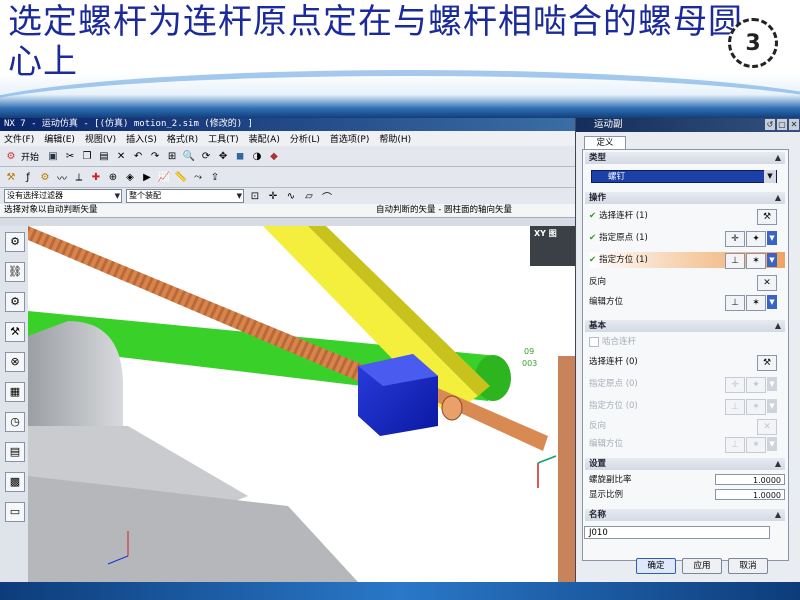 This screenshot has width=800, height=600. What do you see at coordinates (687, 342) in the screenshot?
I see `snap-link-row: 啮合连杆` at bounding box center [687, 342].